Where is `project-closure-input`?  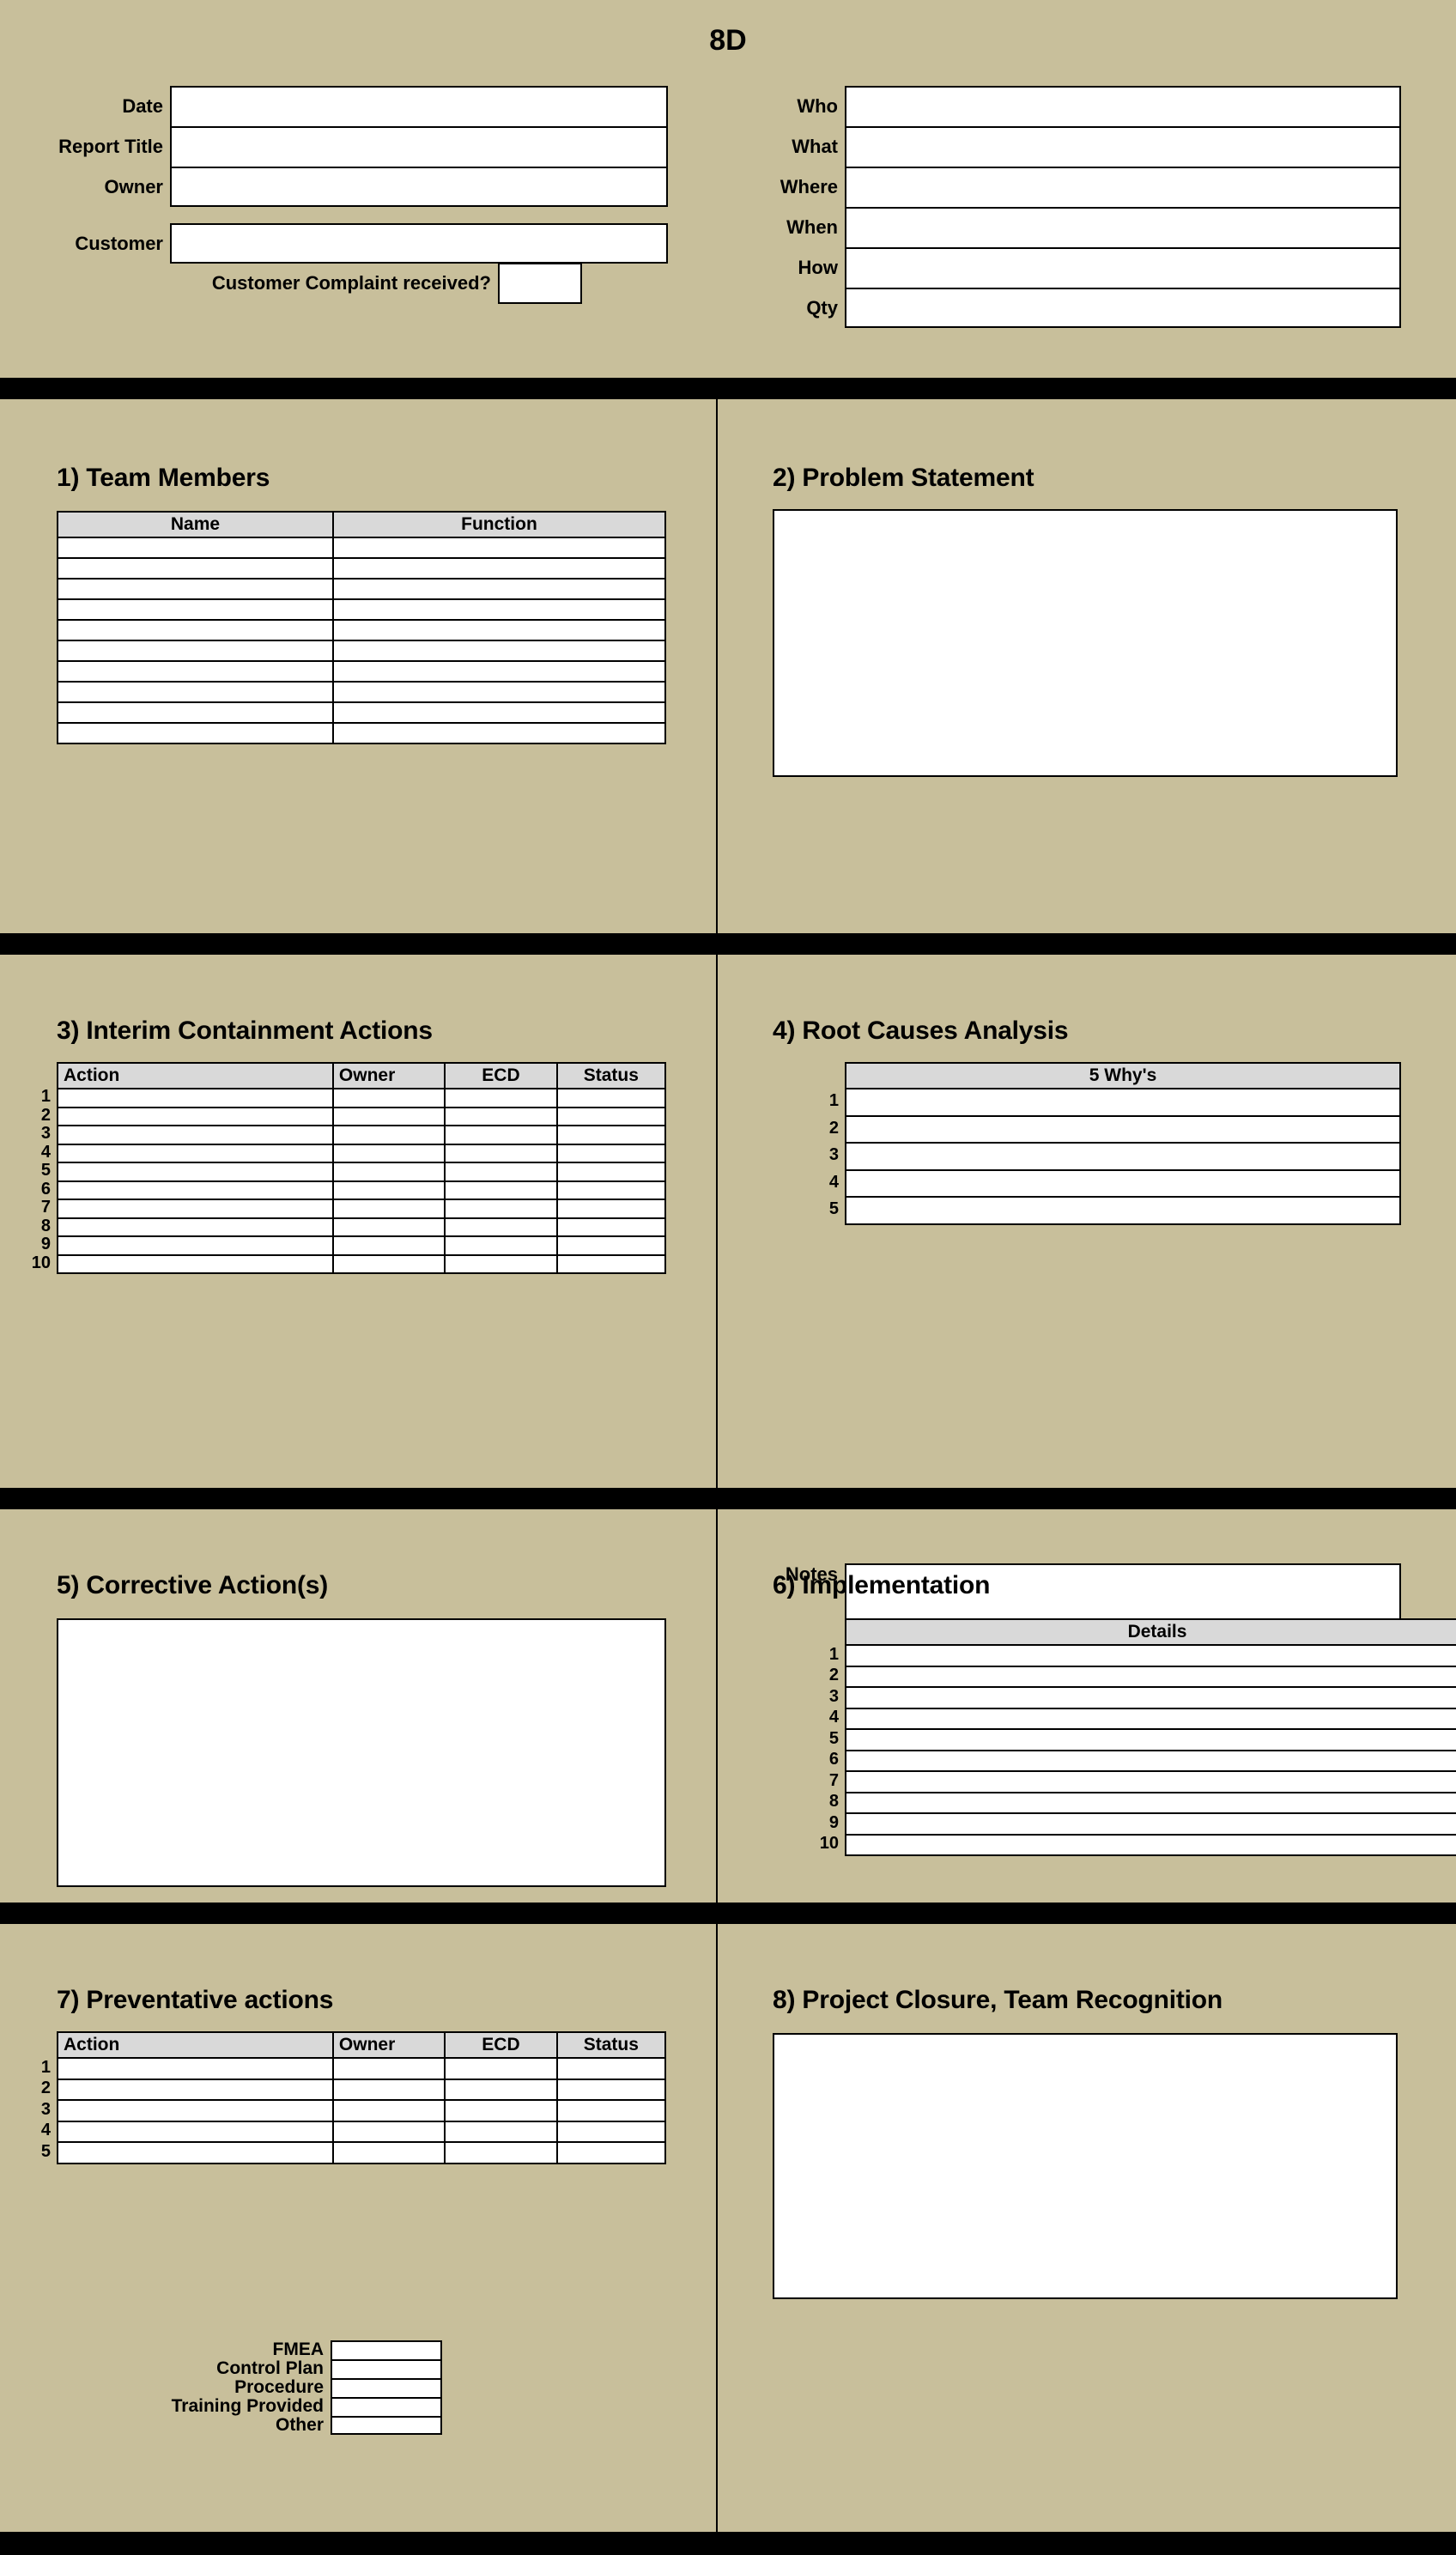 project-closure-input is located at coordinates (1086, 2166).